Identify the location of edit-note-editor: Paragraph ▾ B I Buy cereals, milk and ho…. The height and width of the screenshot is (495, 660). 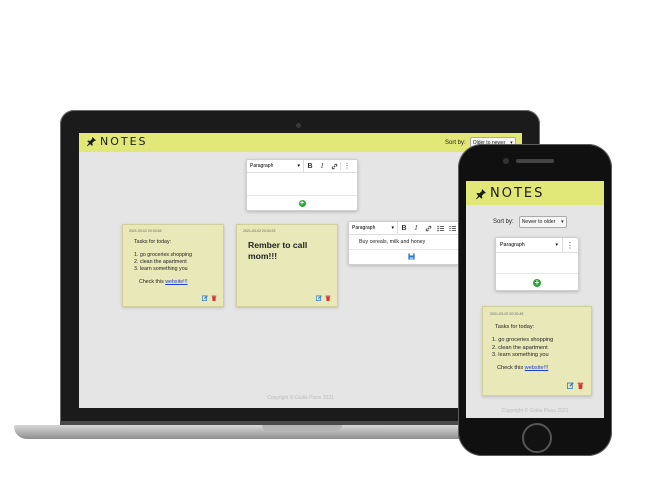
(411, 243).